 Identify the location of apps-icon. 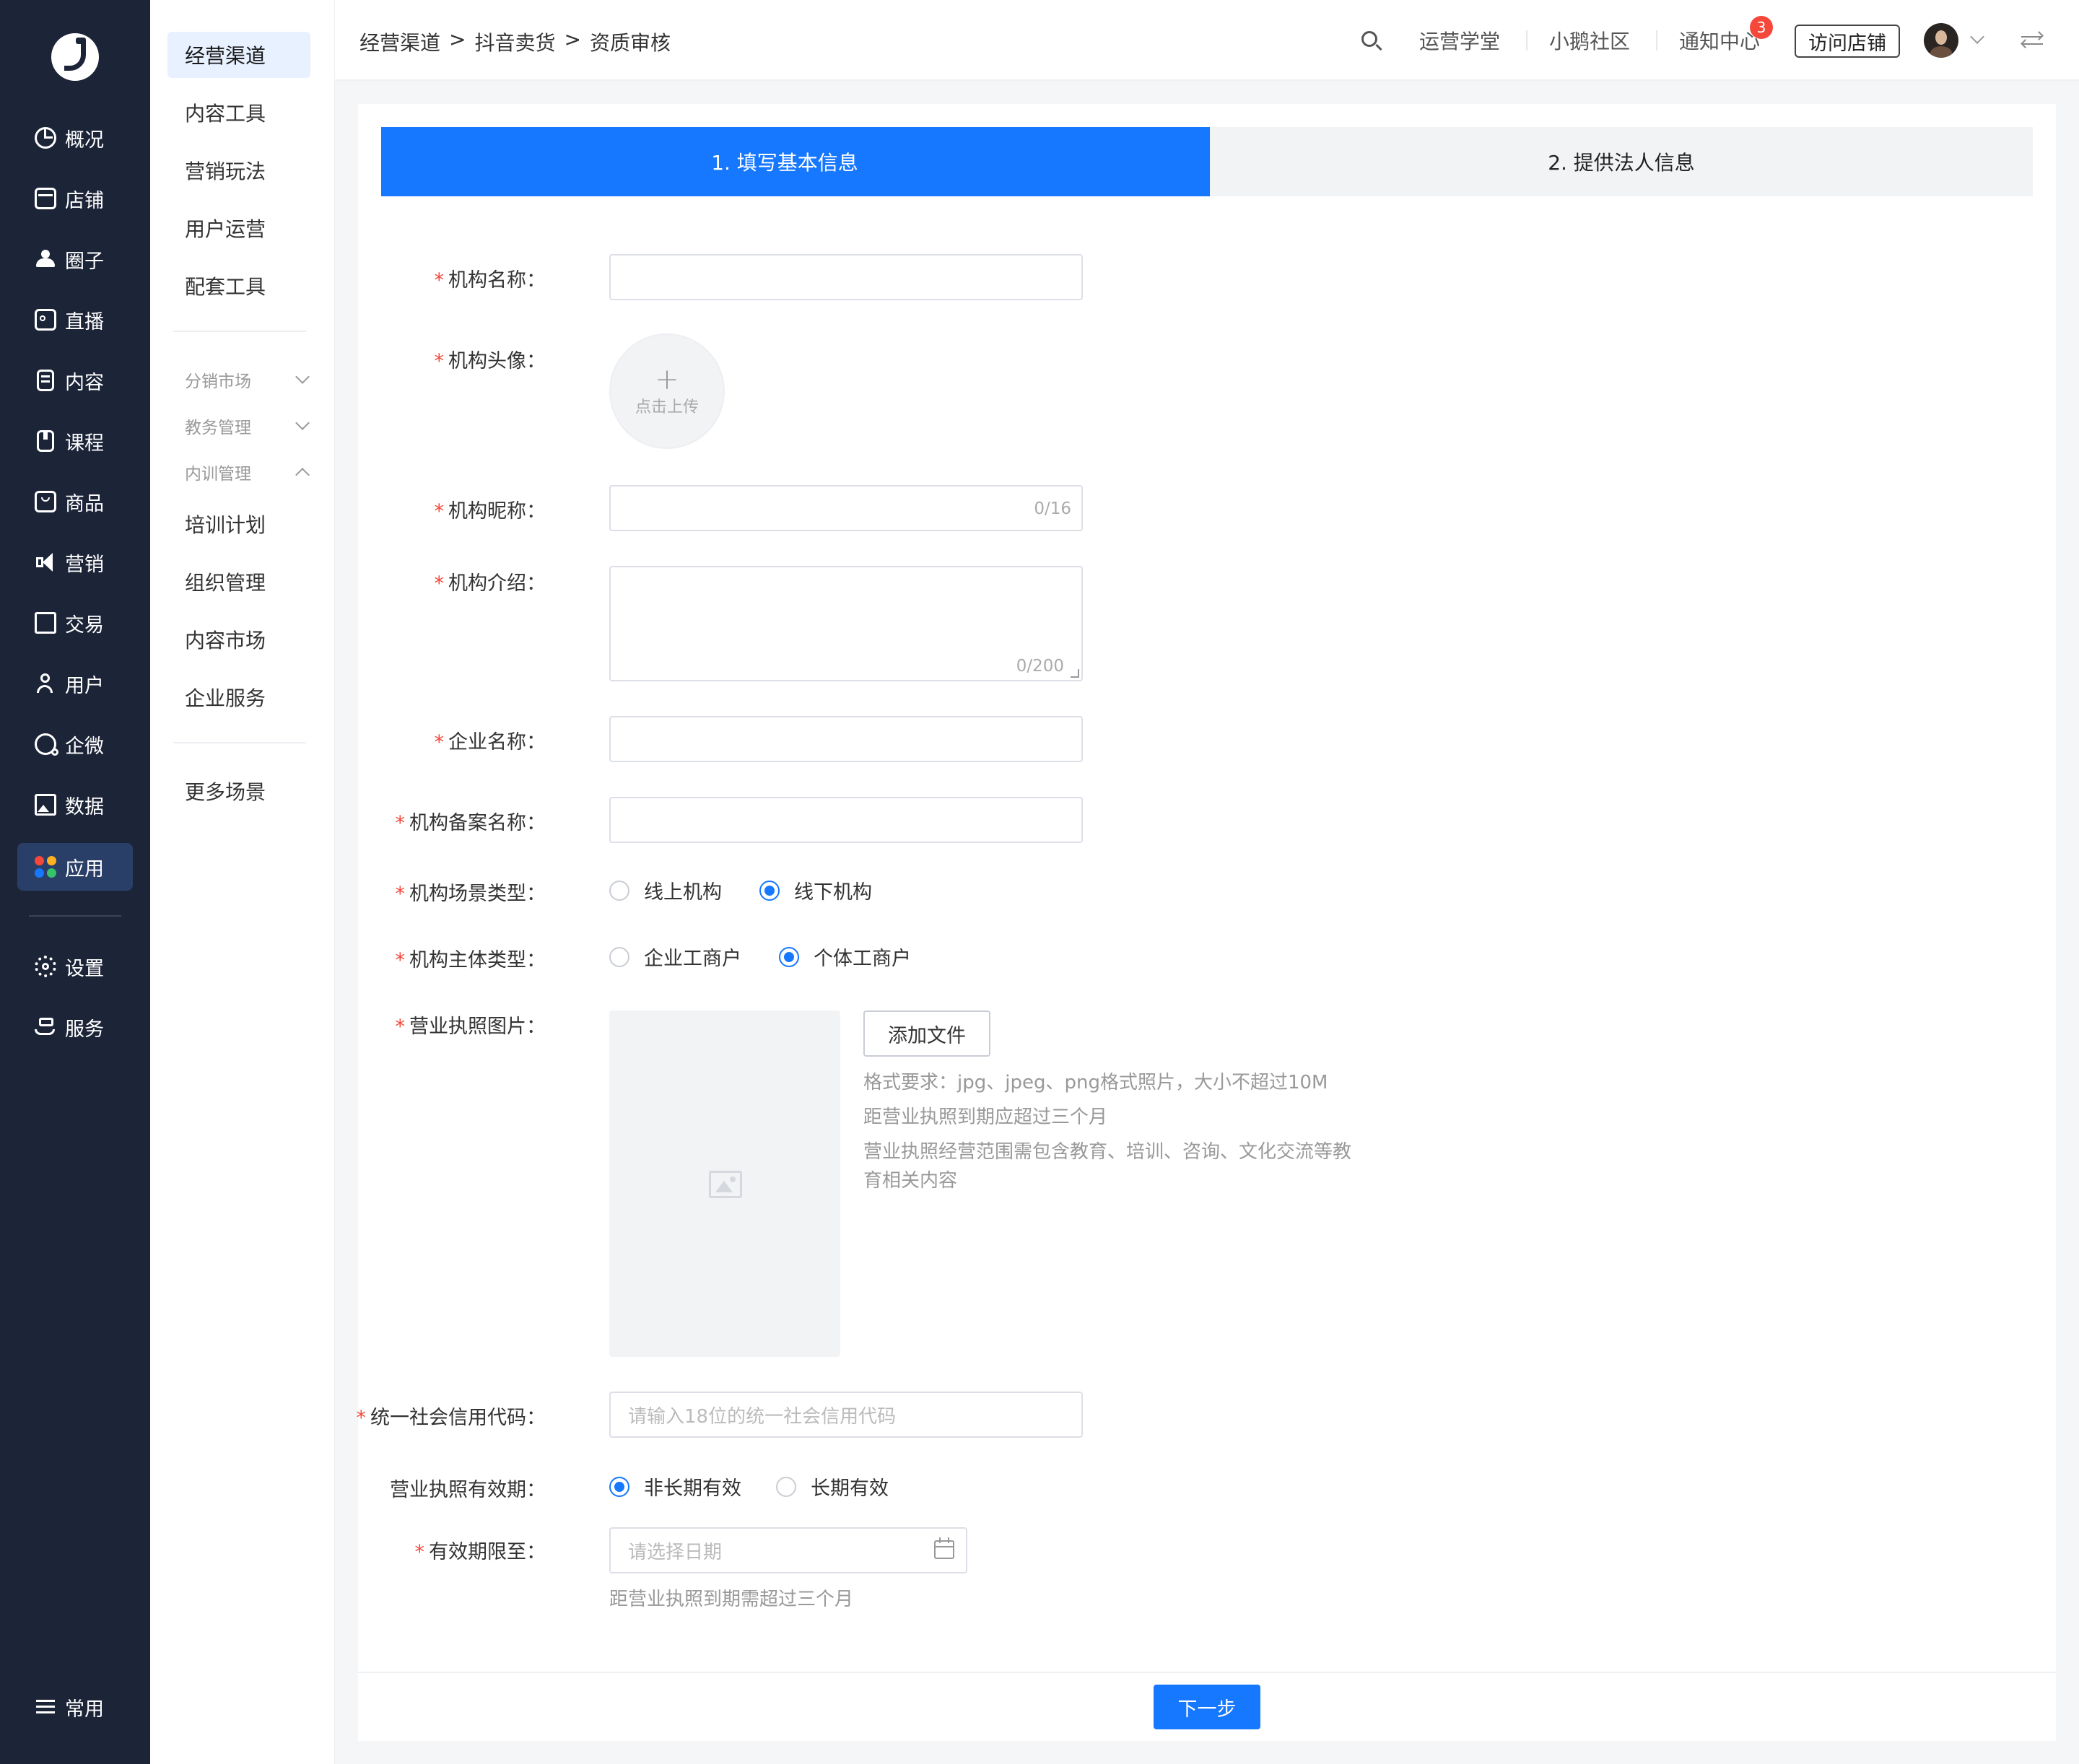
(45, 867).